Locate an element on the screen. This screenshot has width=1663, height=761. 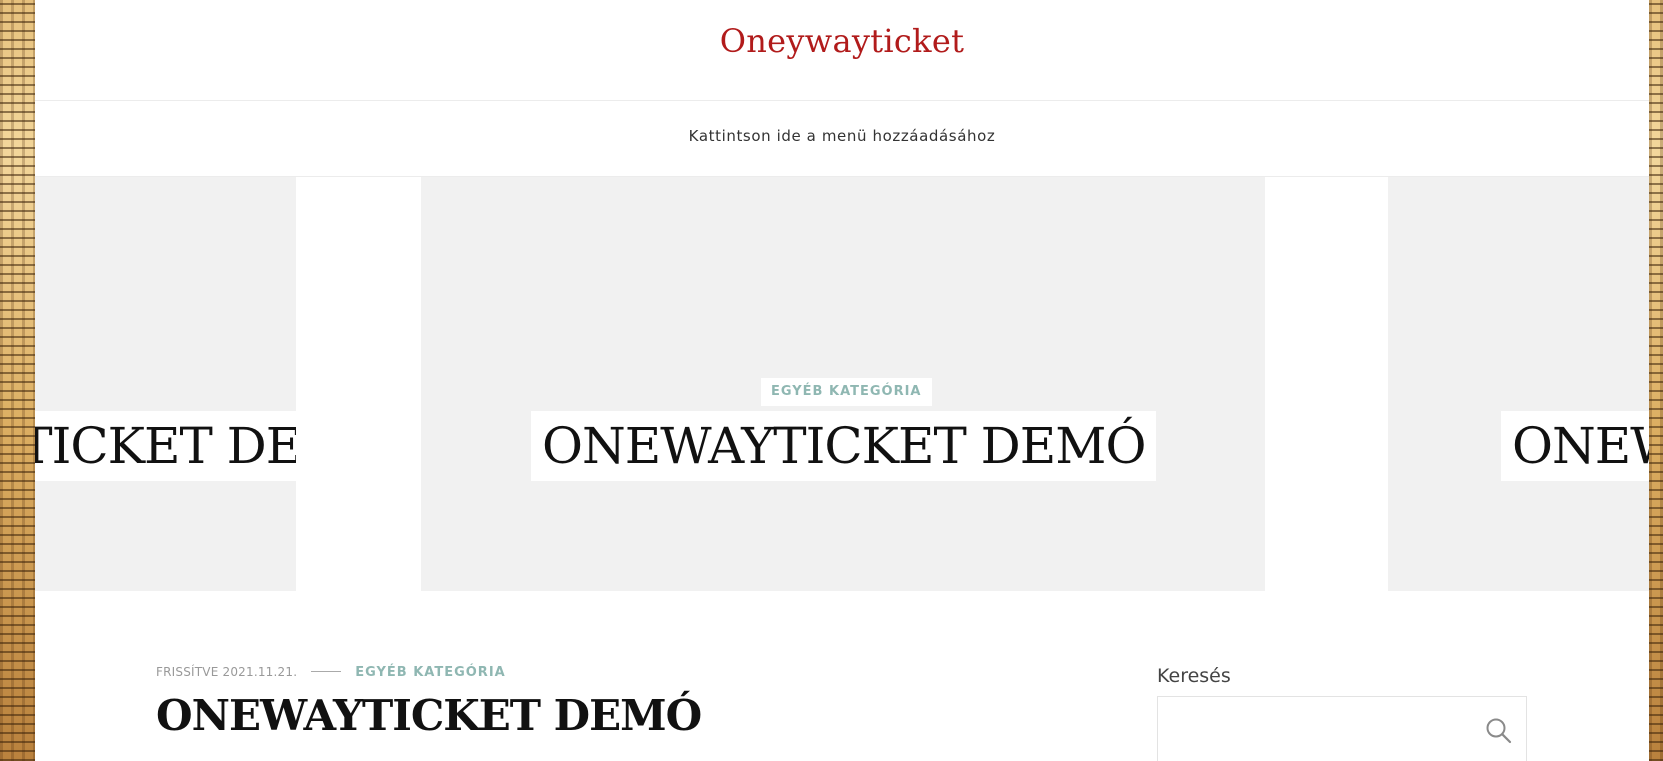
post-meta: FRISSÍTVE 2021.11.21. EGYÉB KATEGÓRIA is located at coordinates (331, 670).